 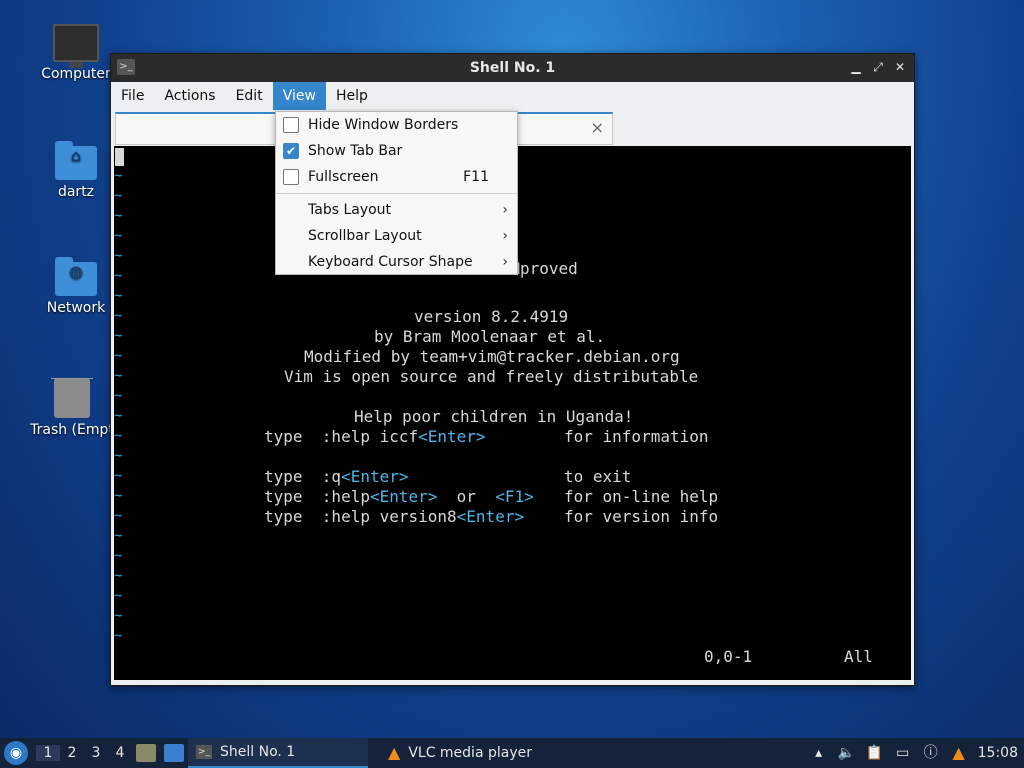 I want to click on vlc-tray-icon: ▲, so click(x=959, y=753).